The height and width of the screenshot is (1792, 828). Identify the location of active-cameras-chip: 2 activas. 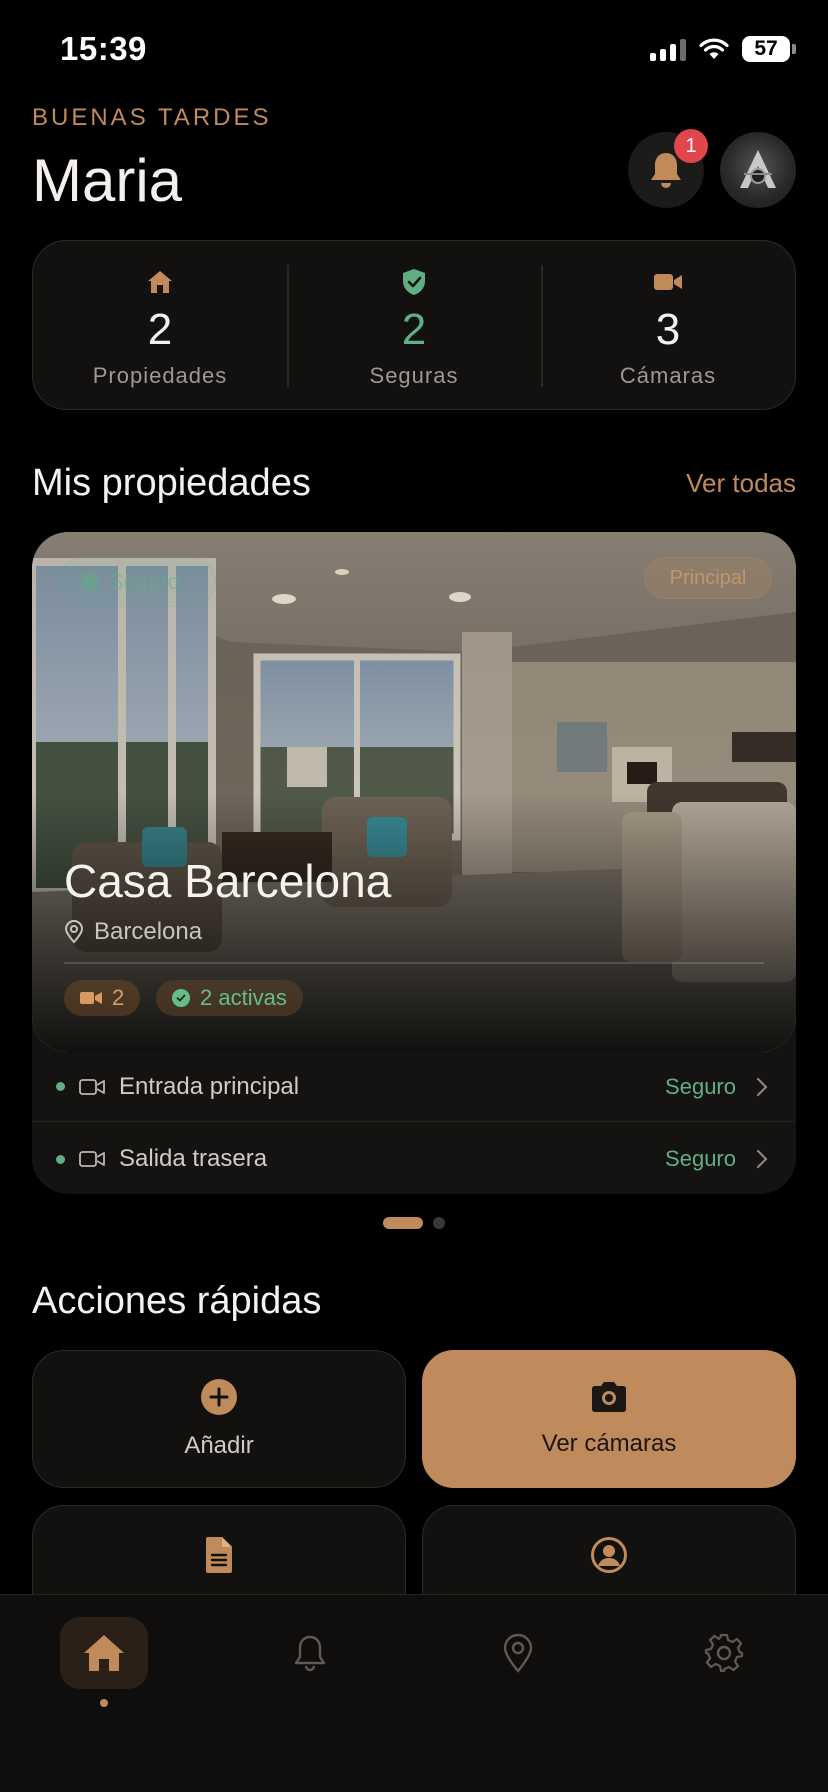
(229, 998).